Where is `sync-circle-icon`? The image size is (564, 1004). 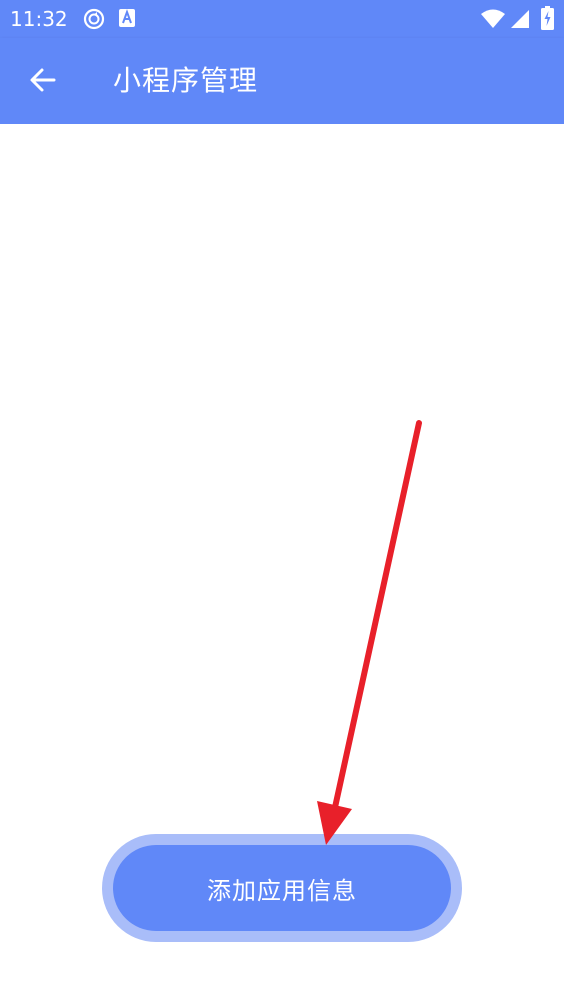 sync-circle-icon is located at coordinates (94, 21).